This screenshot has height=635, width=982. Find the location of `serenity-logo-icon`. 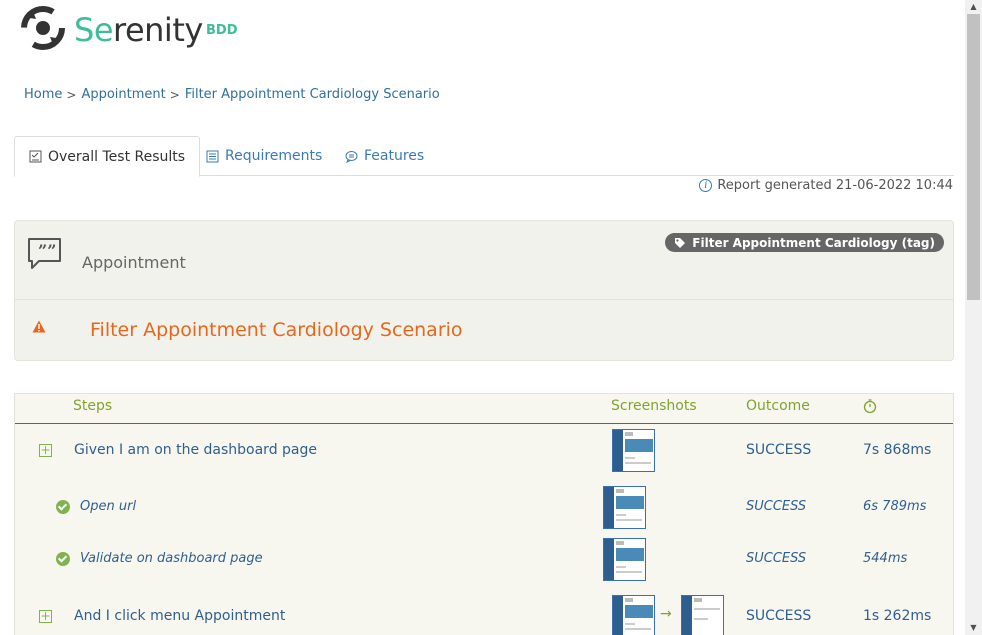

serenity-logo-icon is located at coordinates (43, 28).